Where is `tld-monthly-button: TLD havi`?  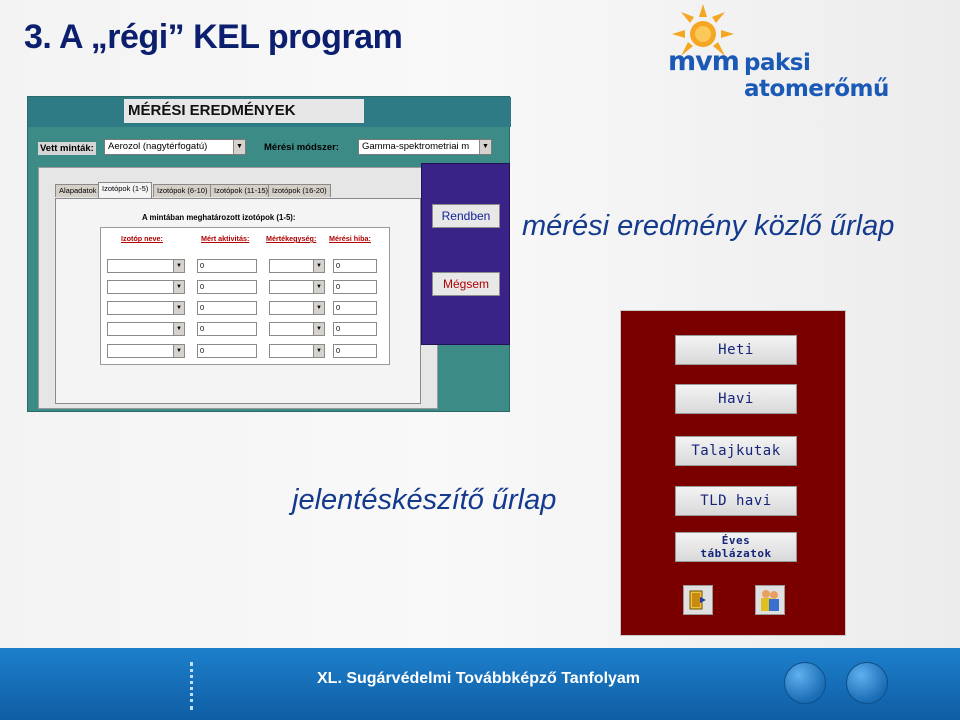 tld-monthly-button: TLD havi is located at coordinates (736, 501).